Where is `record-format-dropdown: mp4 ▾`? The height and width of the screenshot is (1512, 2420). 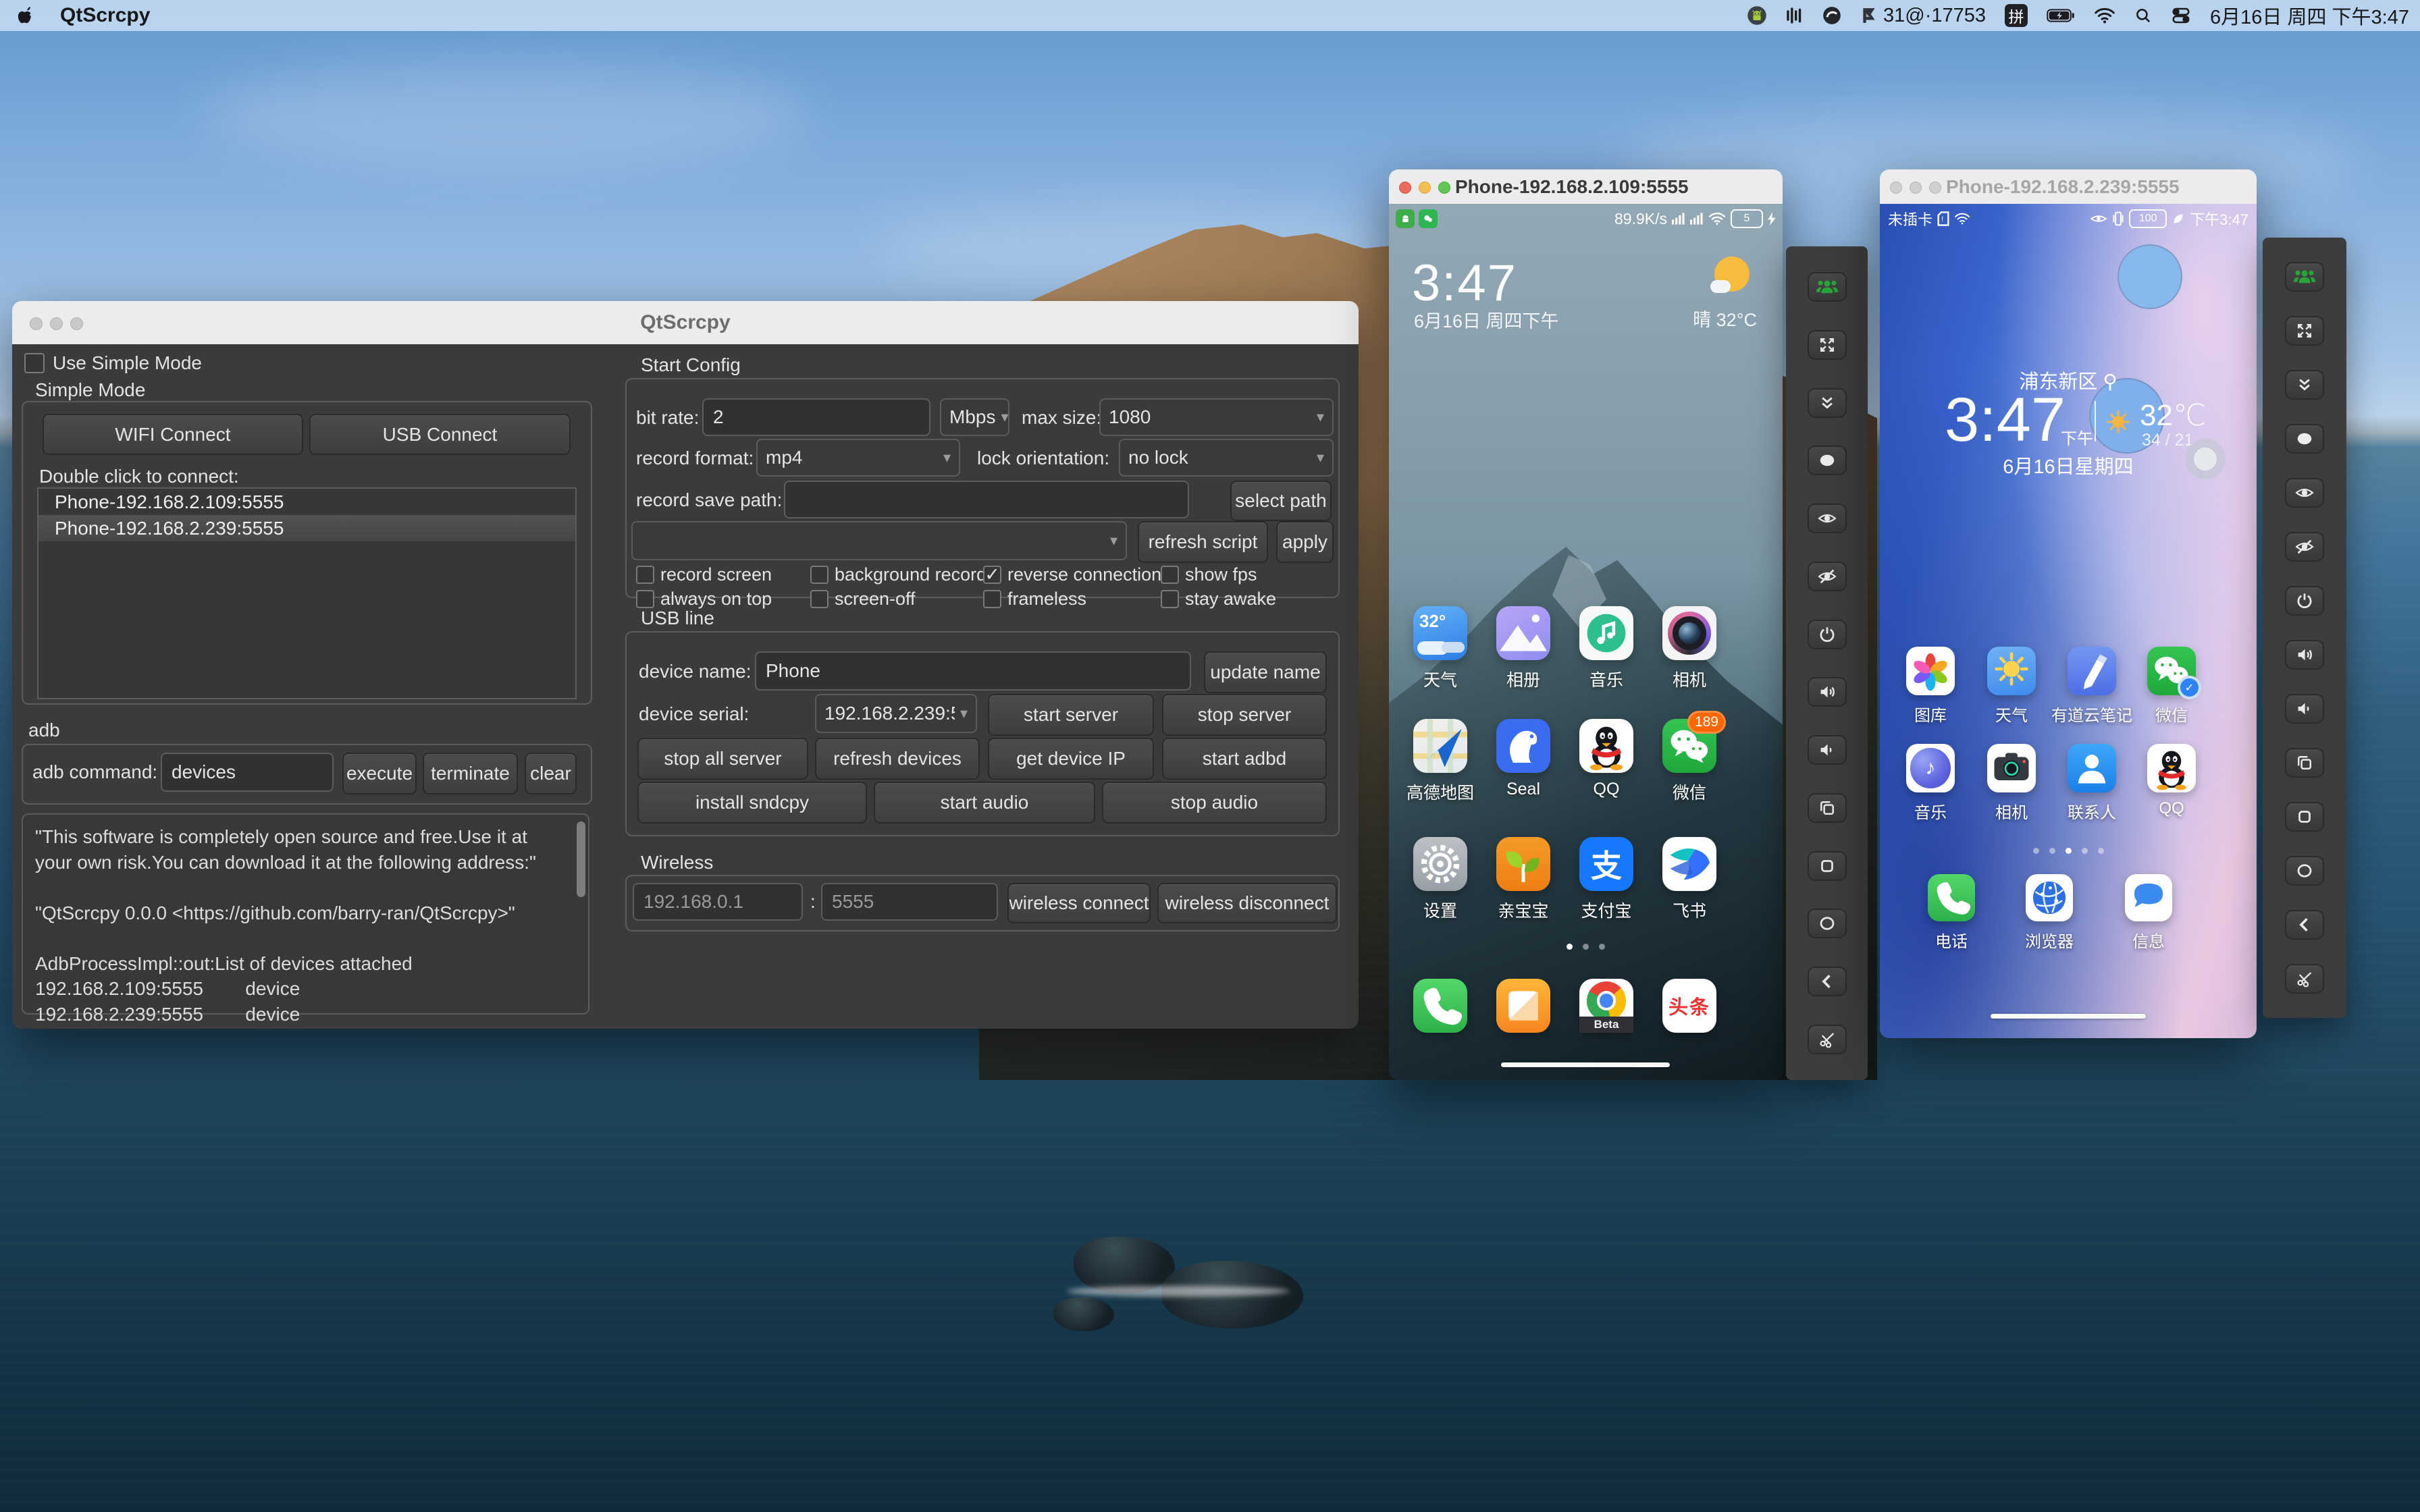 record-format-dropdown: mp4 ▾ is located at coordinates (858, 458).